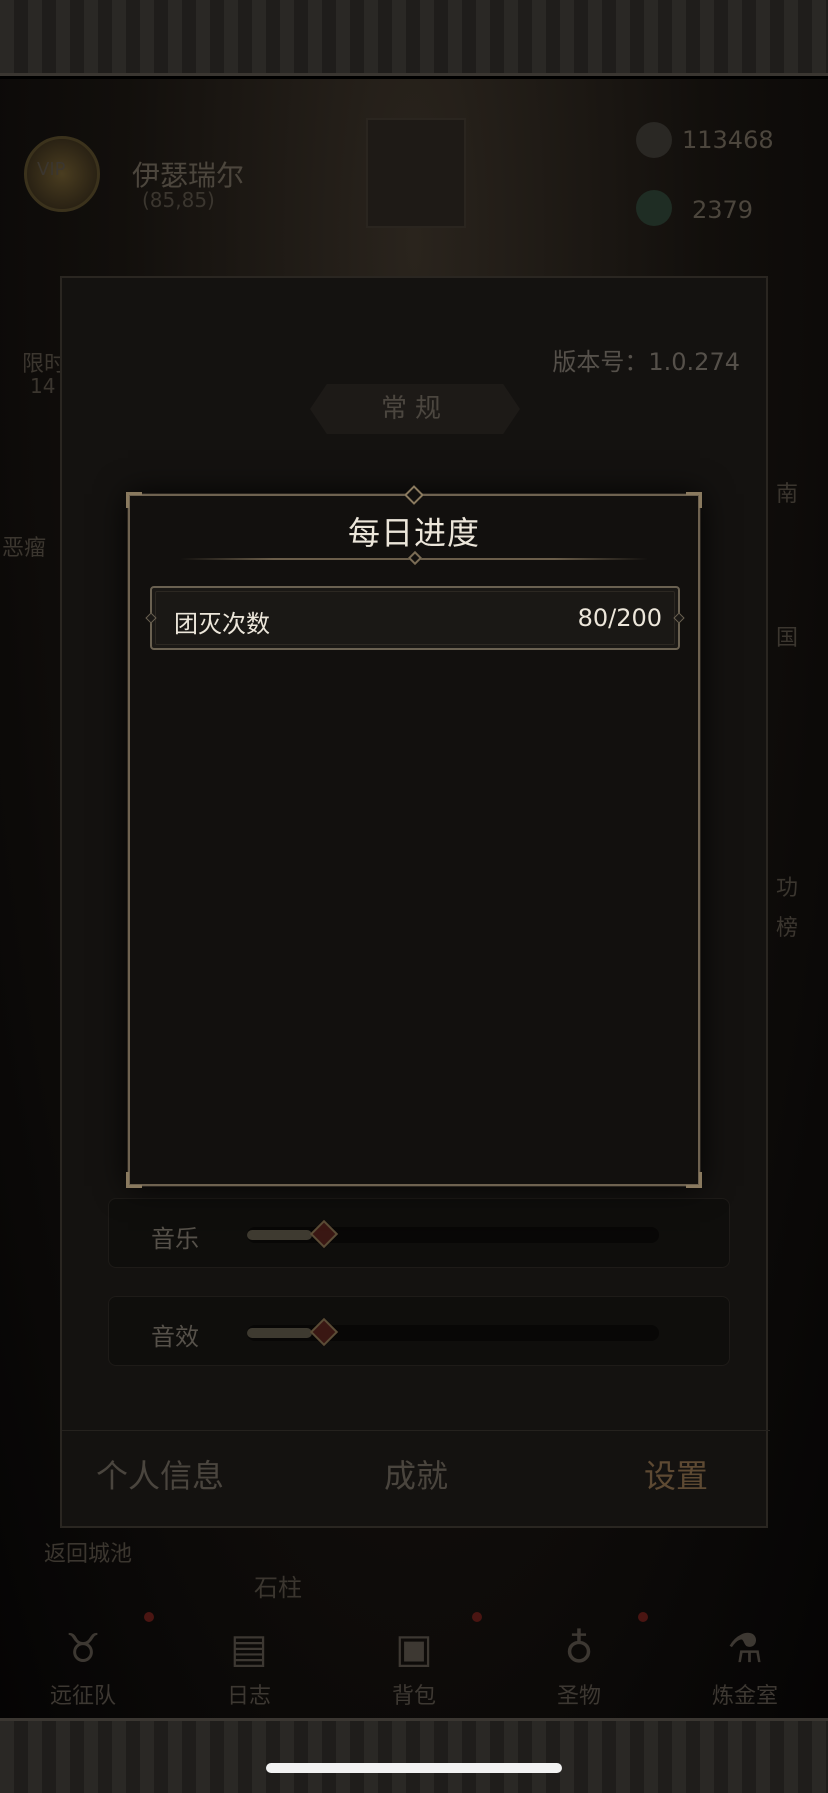 The height and width of the screenshot is (1793, 828). I want to click on section-title-general: 常规, so click(415, 409).